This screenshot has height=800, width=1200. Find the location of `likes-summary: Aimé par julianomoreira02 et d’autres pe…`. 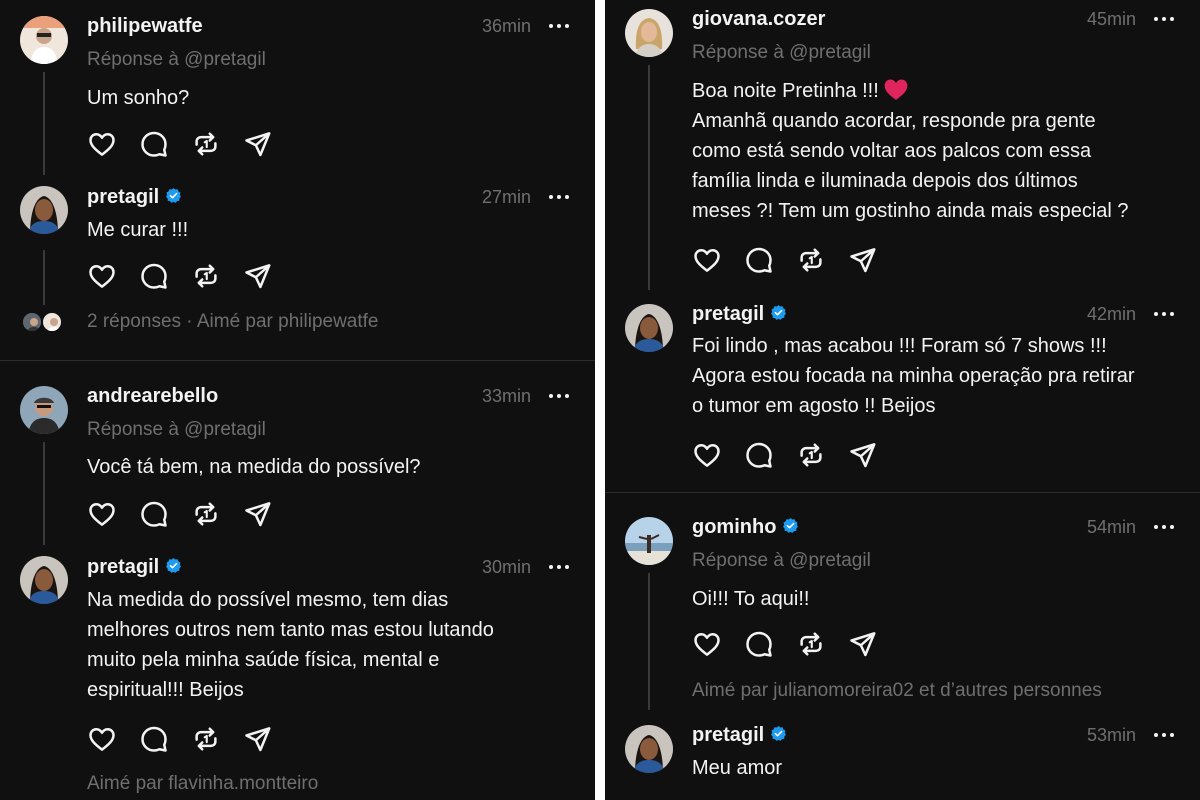

likes-summary: Aimé par julianomoreira02 et d’autres pe… is located at coordinates (897, 691).